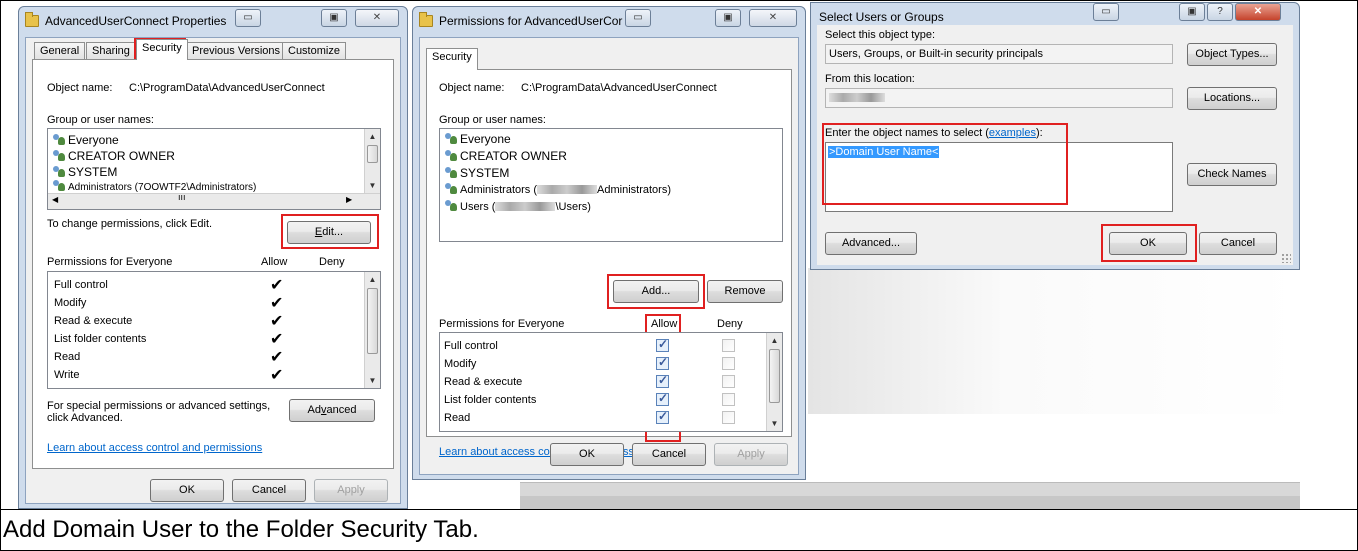 This screenshot has height=551, width=1358. What do you see at coordinates (81, 285) in the screenshot?
I see `permission-name: Full control` at bounding box center [81, 285].